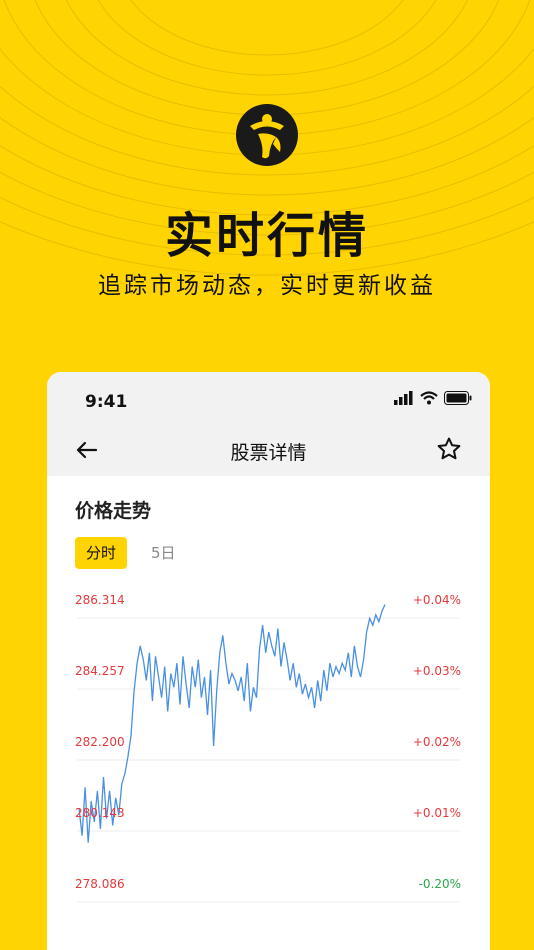 This screenshot has height=950, width=534. What do you see at coordinates (437, 813) in the screenshot?
I see `y-right-tick-label: +0.01%` at bounding box center [437, 813].